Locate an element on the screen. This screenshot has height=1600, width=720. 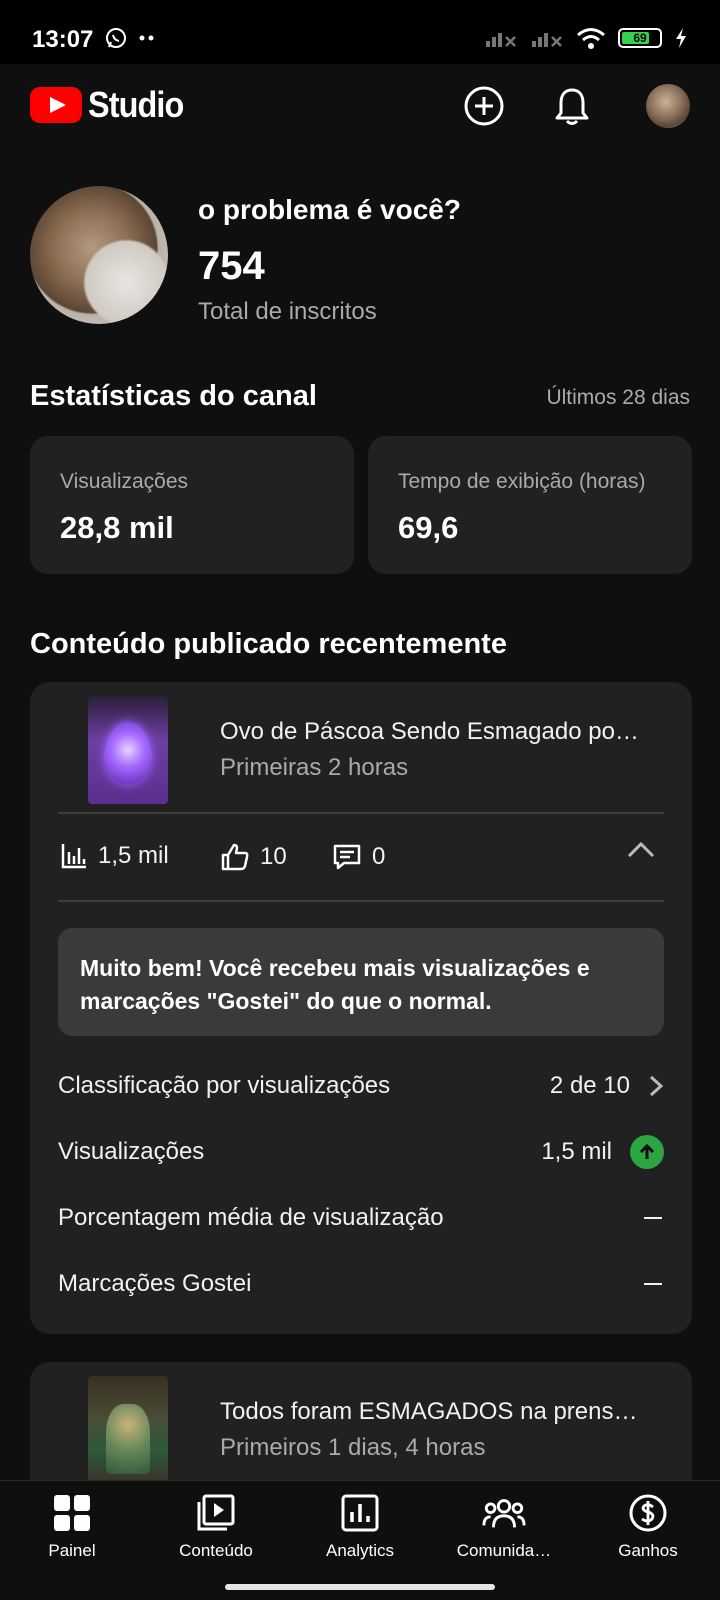
collapse-button is located at coordinates (641, 852).